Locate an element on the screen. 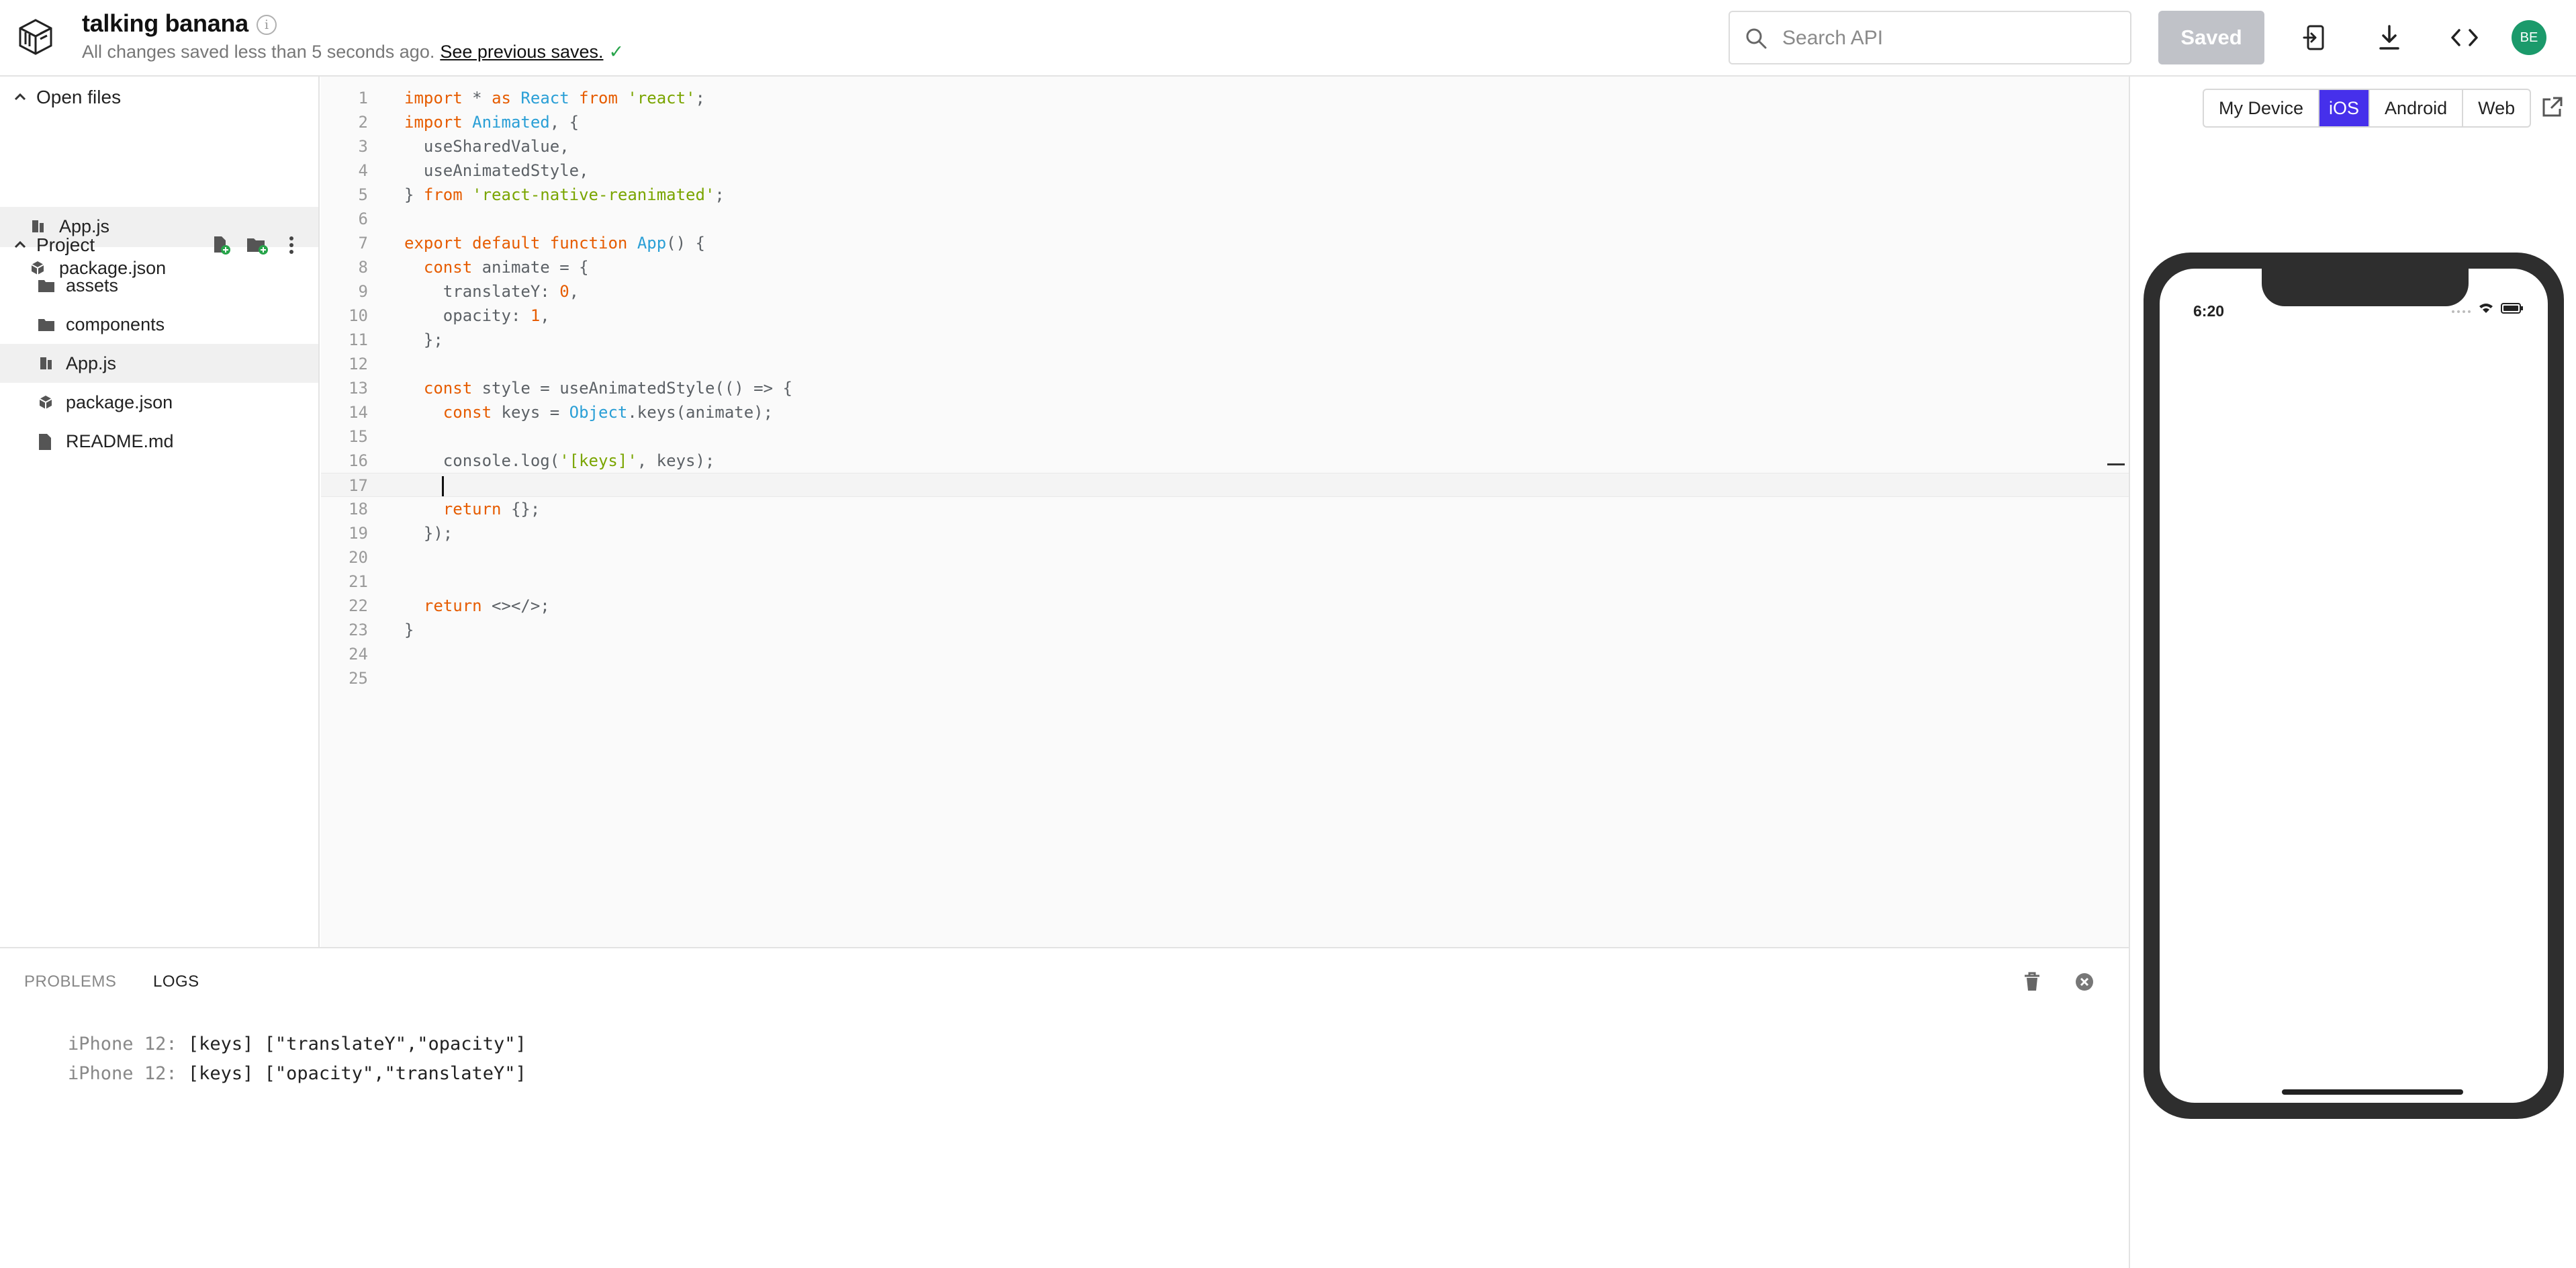 The width and height of the screenshot is (2576, 1268). platform-my-device: My Device is located at coordinates (2262, 108).